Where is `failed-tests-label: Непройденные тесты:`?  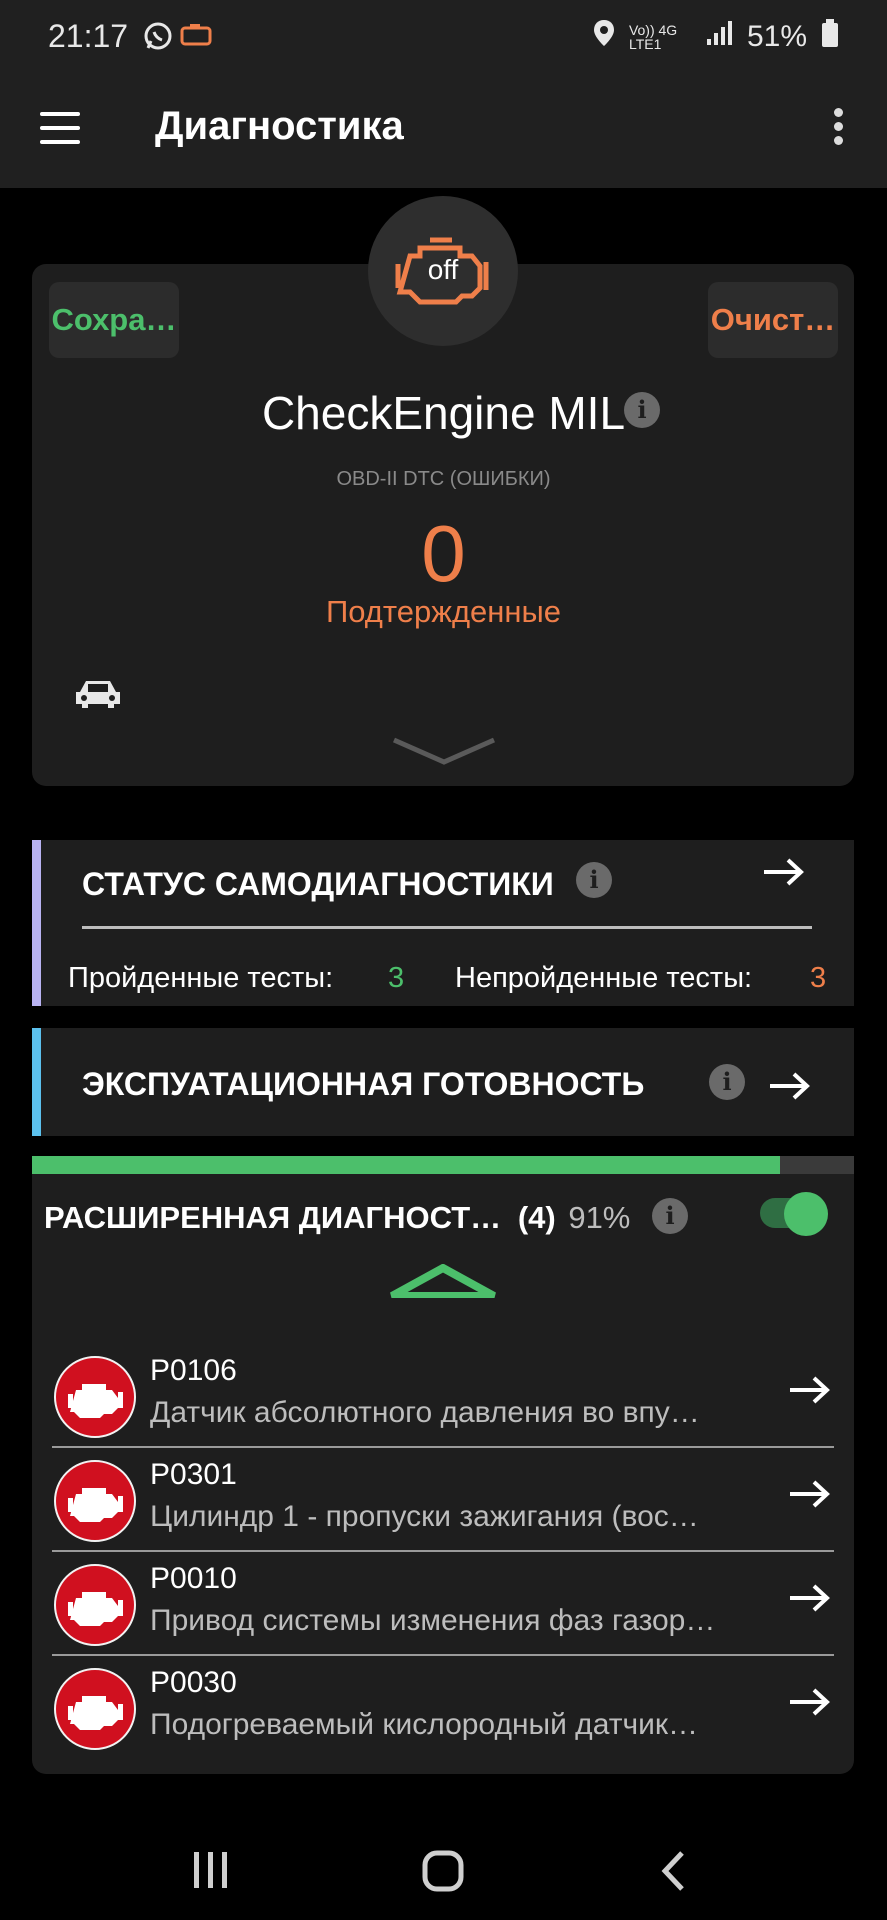
failed-tests-label: Непройденные тесты: is located at coordinates (604, 978).